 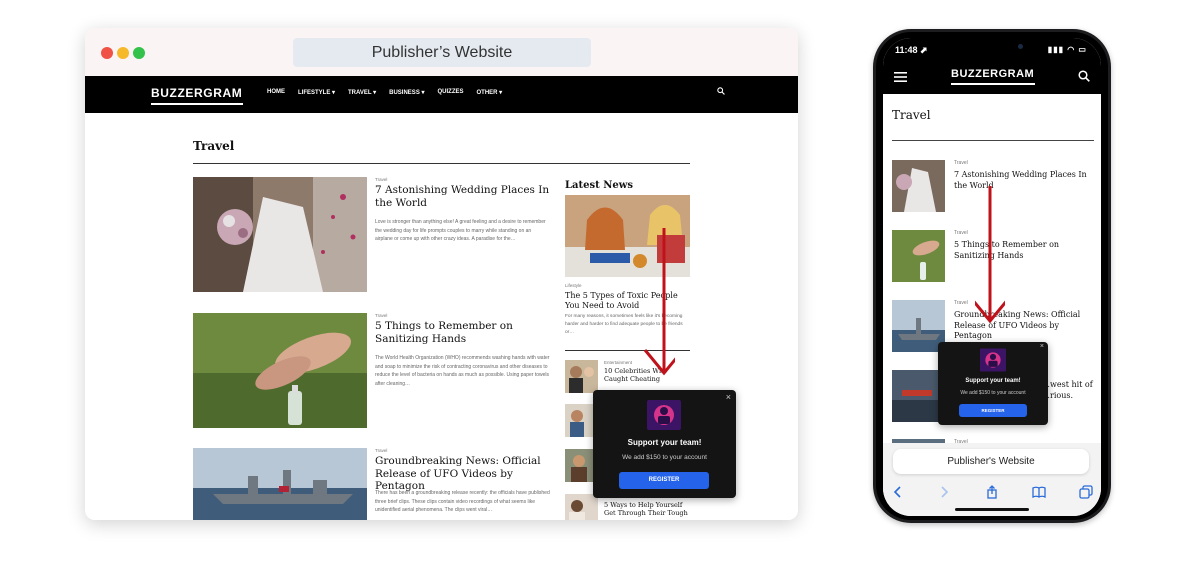 What do you see at coordinates (898, 492) in the screenshot?
I see `back-icon` at bounding box center [898, 492].